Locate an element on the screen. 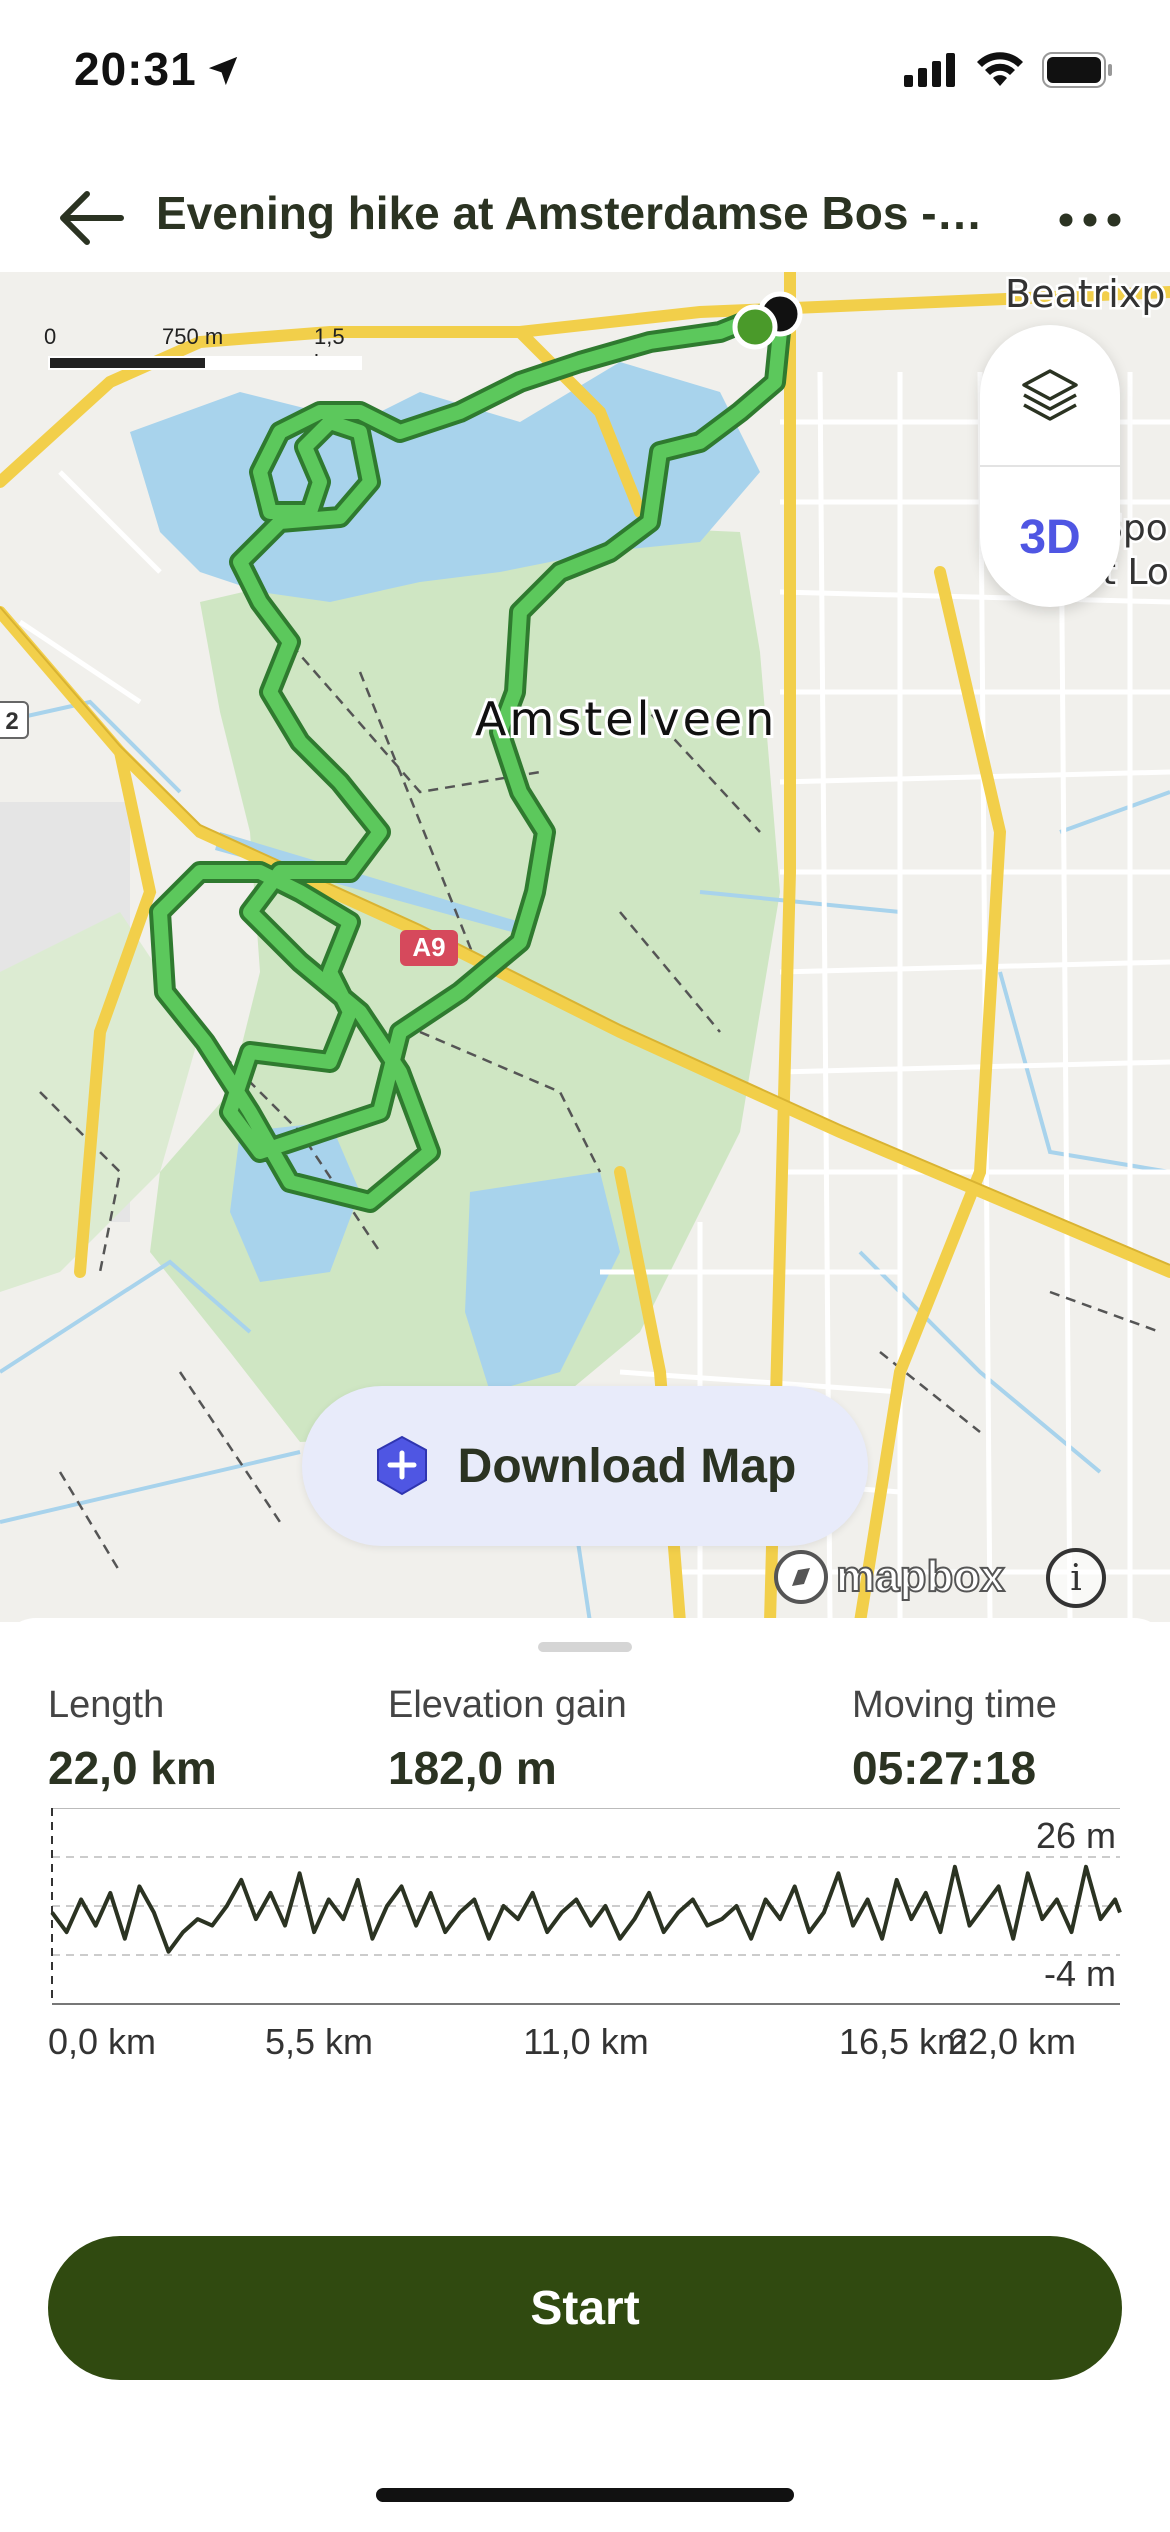 The width and height of the screenshot is (1170, 2532). chart-x-tick-label: 0,0 km is located at coordinates (102, 2041).